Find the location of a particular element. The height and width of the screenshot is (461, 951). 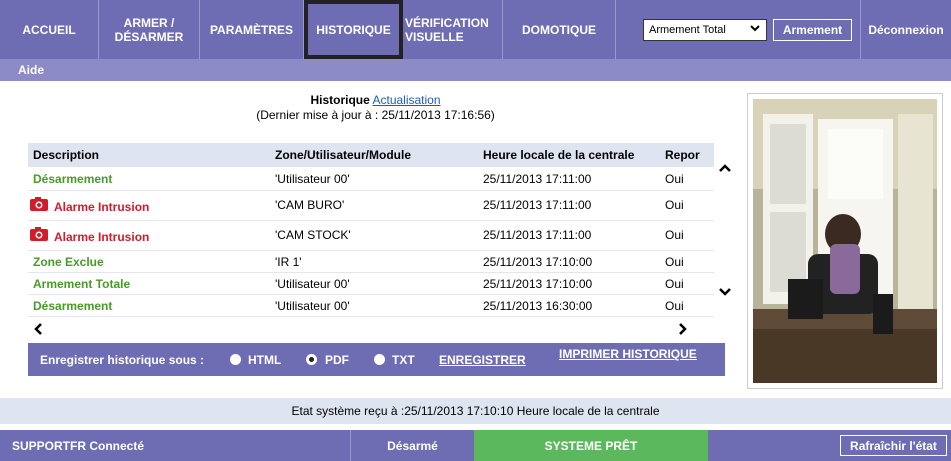

tab-historique: HISTORIQUE is located at coordinates (353, 29).